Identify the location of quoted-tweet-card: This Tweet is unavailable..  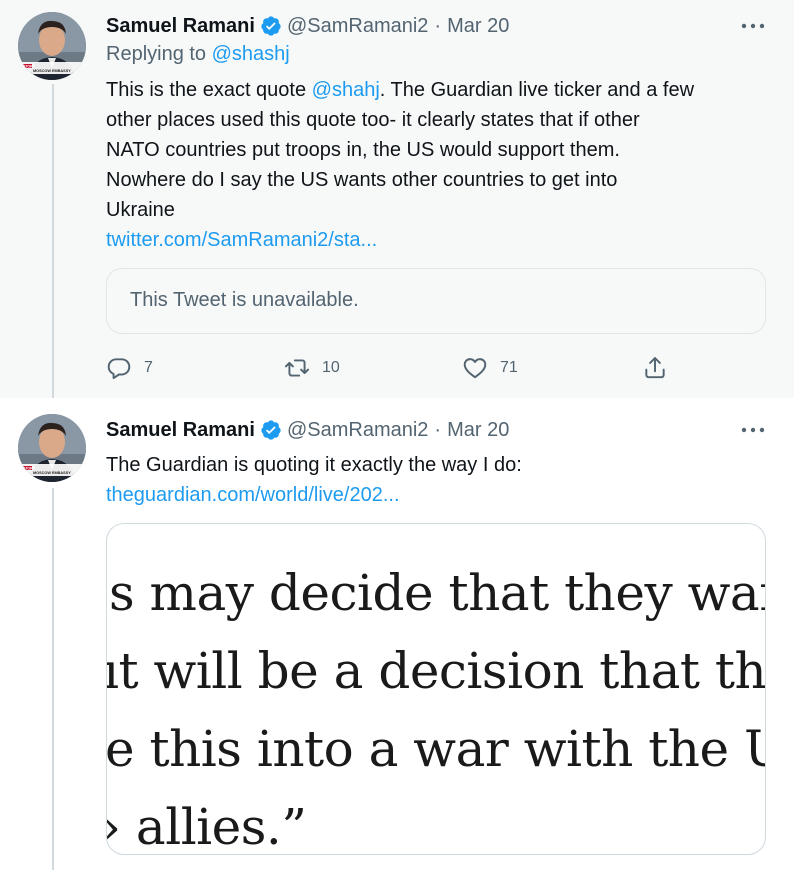
(436, 301).